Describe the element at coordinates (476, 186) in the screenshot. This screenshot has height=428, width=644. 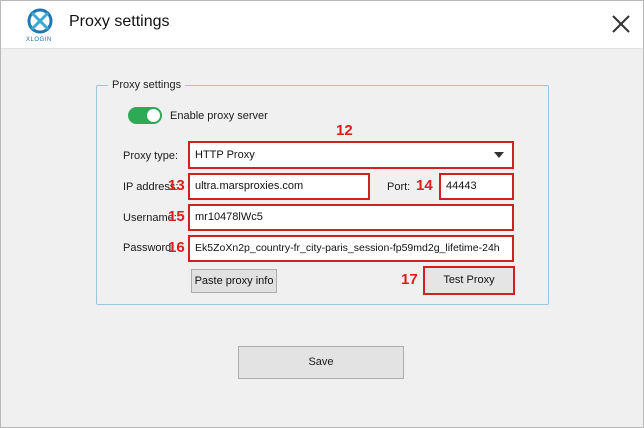
I see `port-input: 44443` at that location.